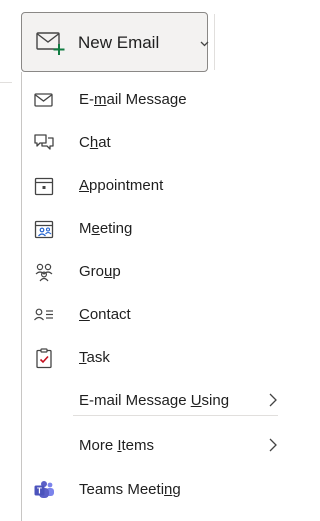 Image resolution: width=320 pixels, height=521 pixels. Describe the element at coordinates (150, 142) in the screenshot. I see `menu-item-chat: Chat` at that location.